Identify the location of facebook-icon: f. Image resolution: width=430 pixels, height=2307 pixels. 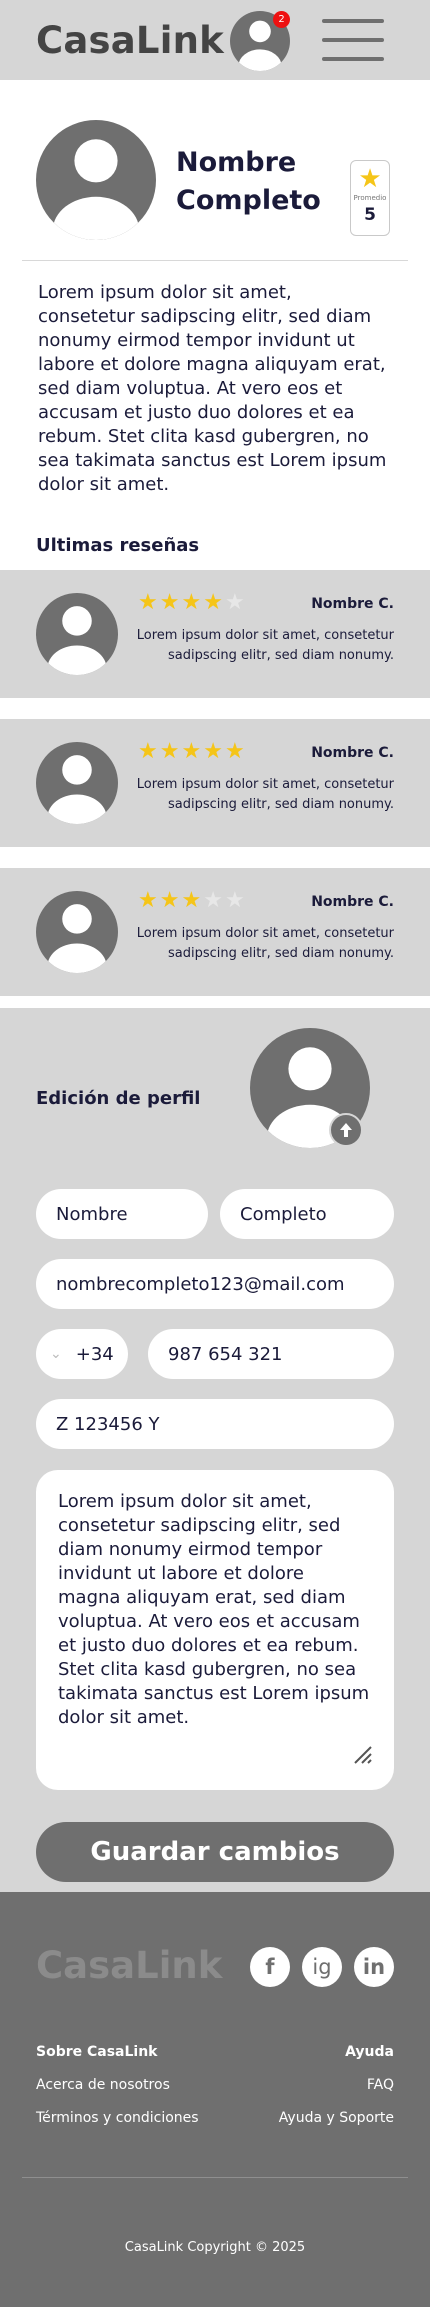
(270, 1967).